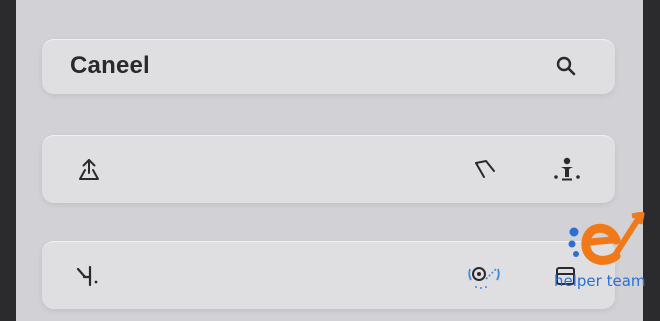 The height and width of the screenshot is (321, 660). What do you see at coordinates (600, 281) in the screenshot?
I see `watermark-text: helper team` at bounding box center [600, 281].